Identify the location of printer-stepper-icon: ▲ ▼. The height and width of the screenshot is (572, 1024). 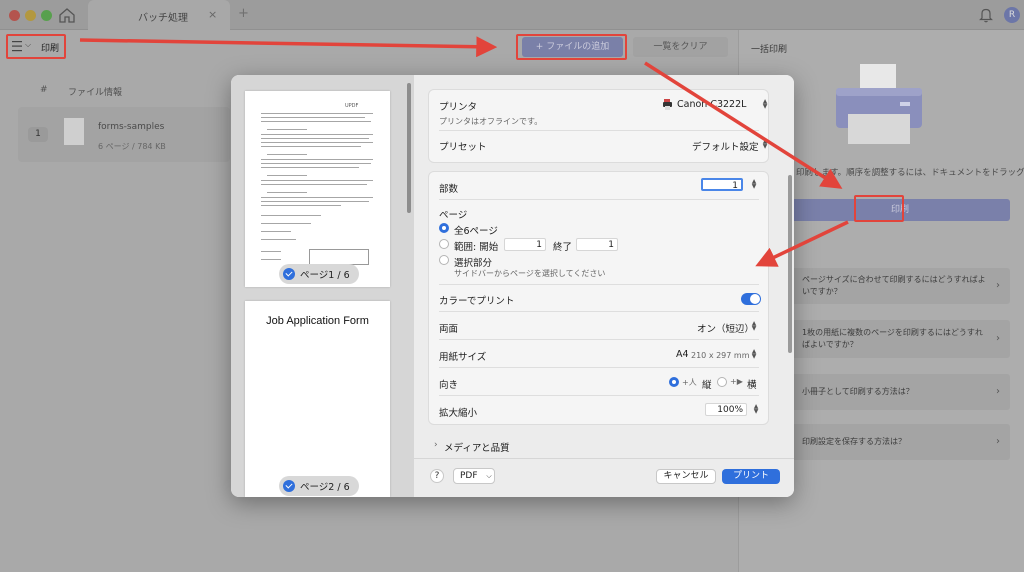
(765, 104).